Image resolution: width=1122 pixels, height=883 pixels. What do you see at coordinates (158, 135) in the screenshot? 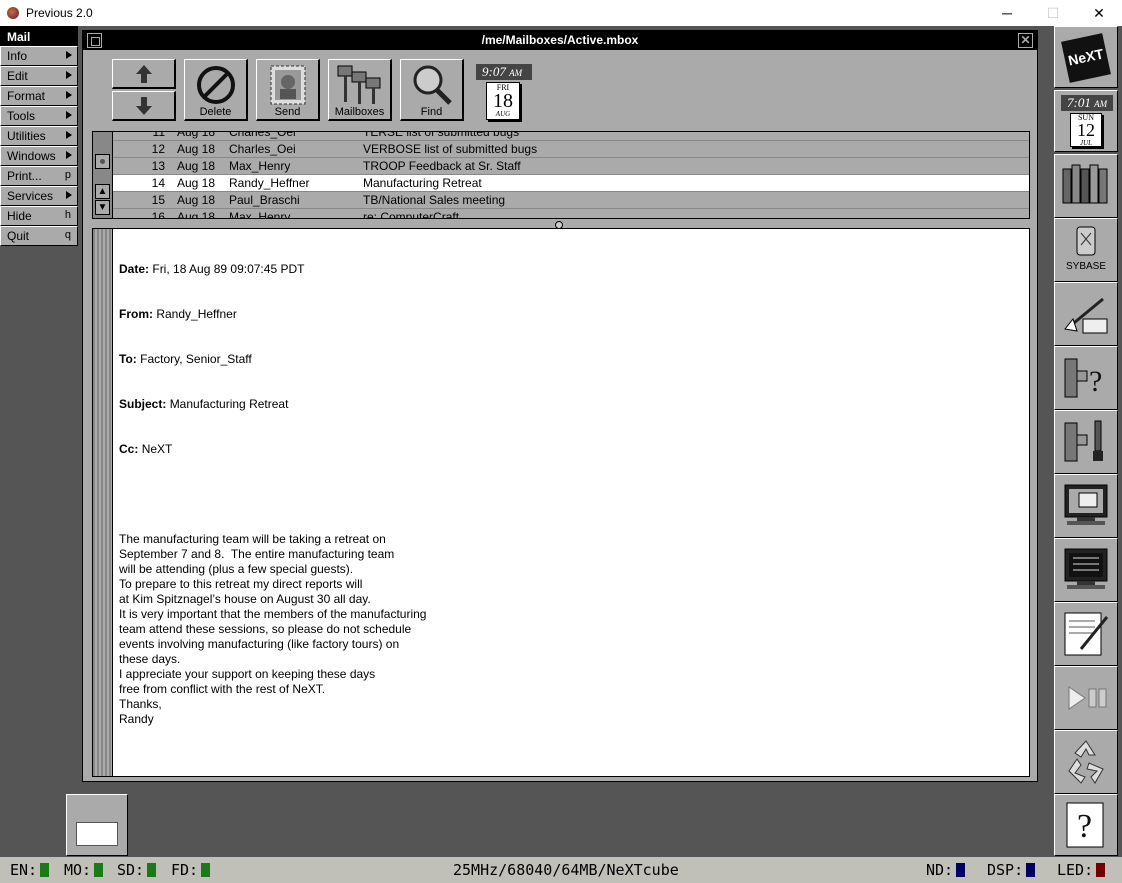
I see `message-number: 11` at bounding box center [158, 135].